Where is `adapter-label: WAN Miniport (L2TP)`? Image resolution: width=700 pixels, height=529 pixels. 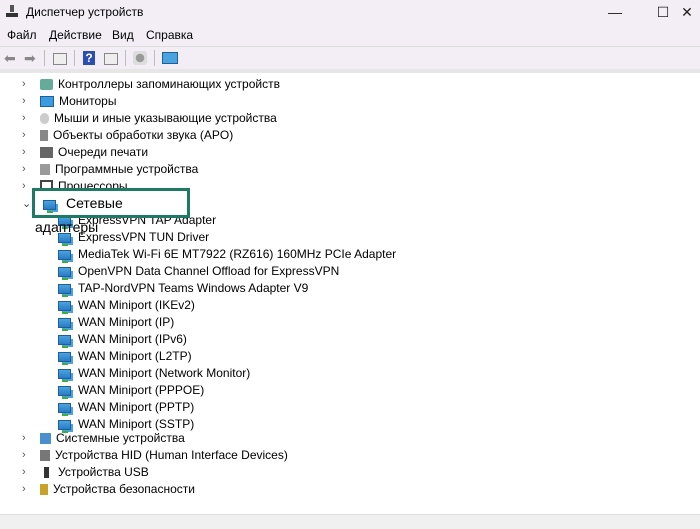
adapter-label: WAN Miniport (L2TP) is located at coordinates (135, 356).